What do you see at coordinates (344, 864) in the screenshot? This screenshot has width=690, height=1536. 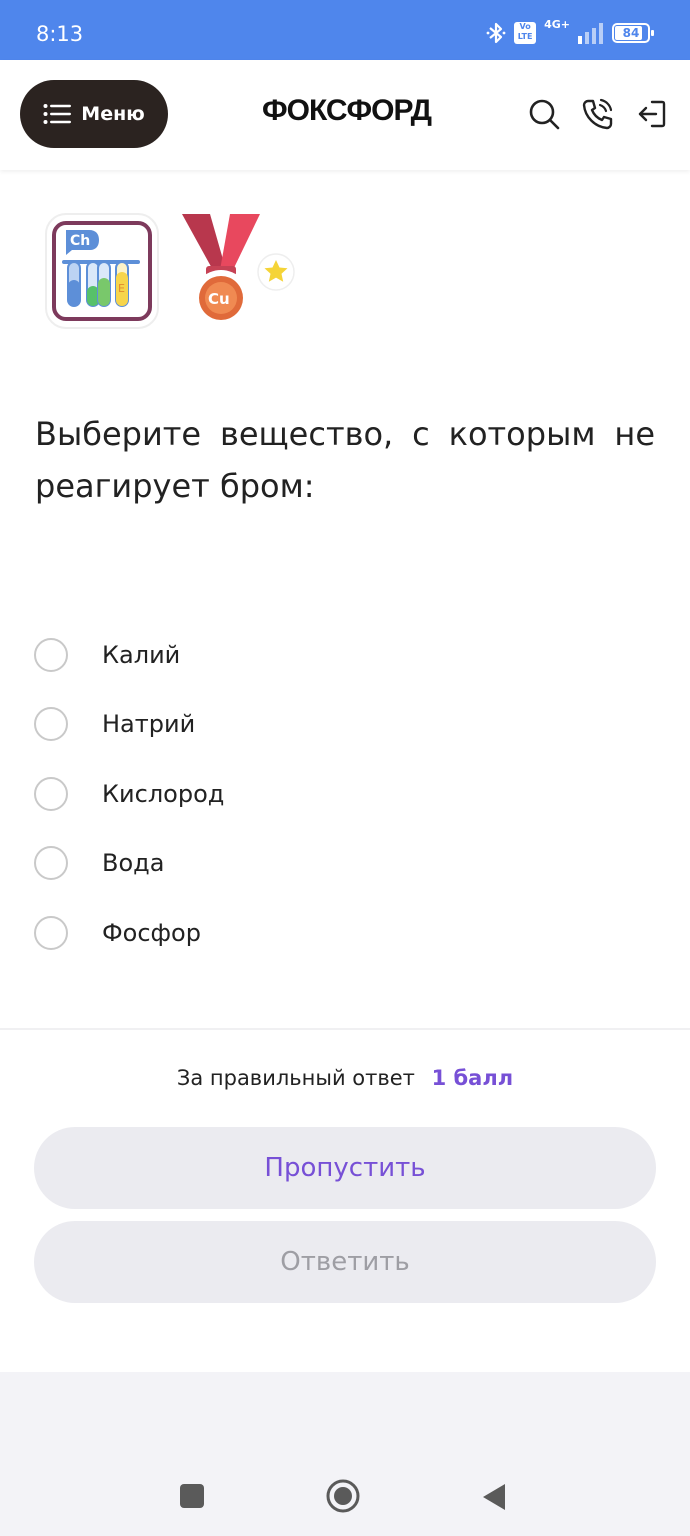 I see `option-item: Вода` at bounding box center [344, 864].